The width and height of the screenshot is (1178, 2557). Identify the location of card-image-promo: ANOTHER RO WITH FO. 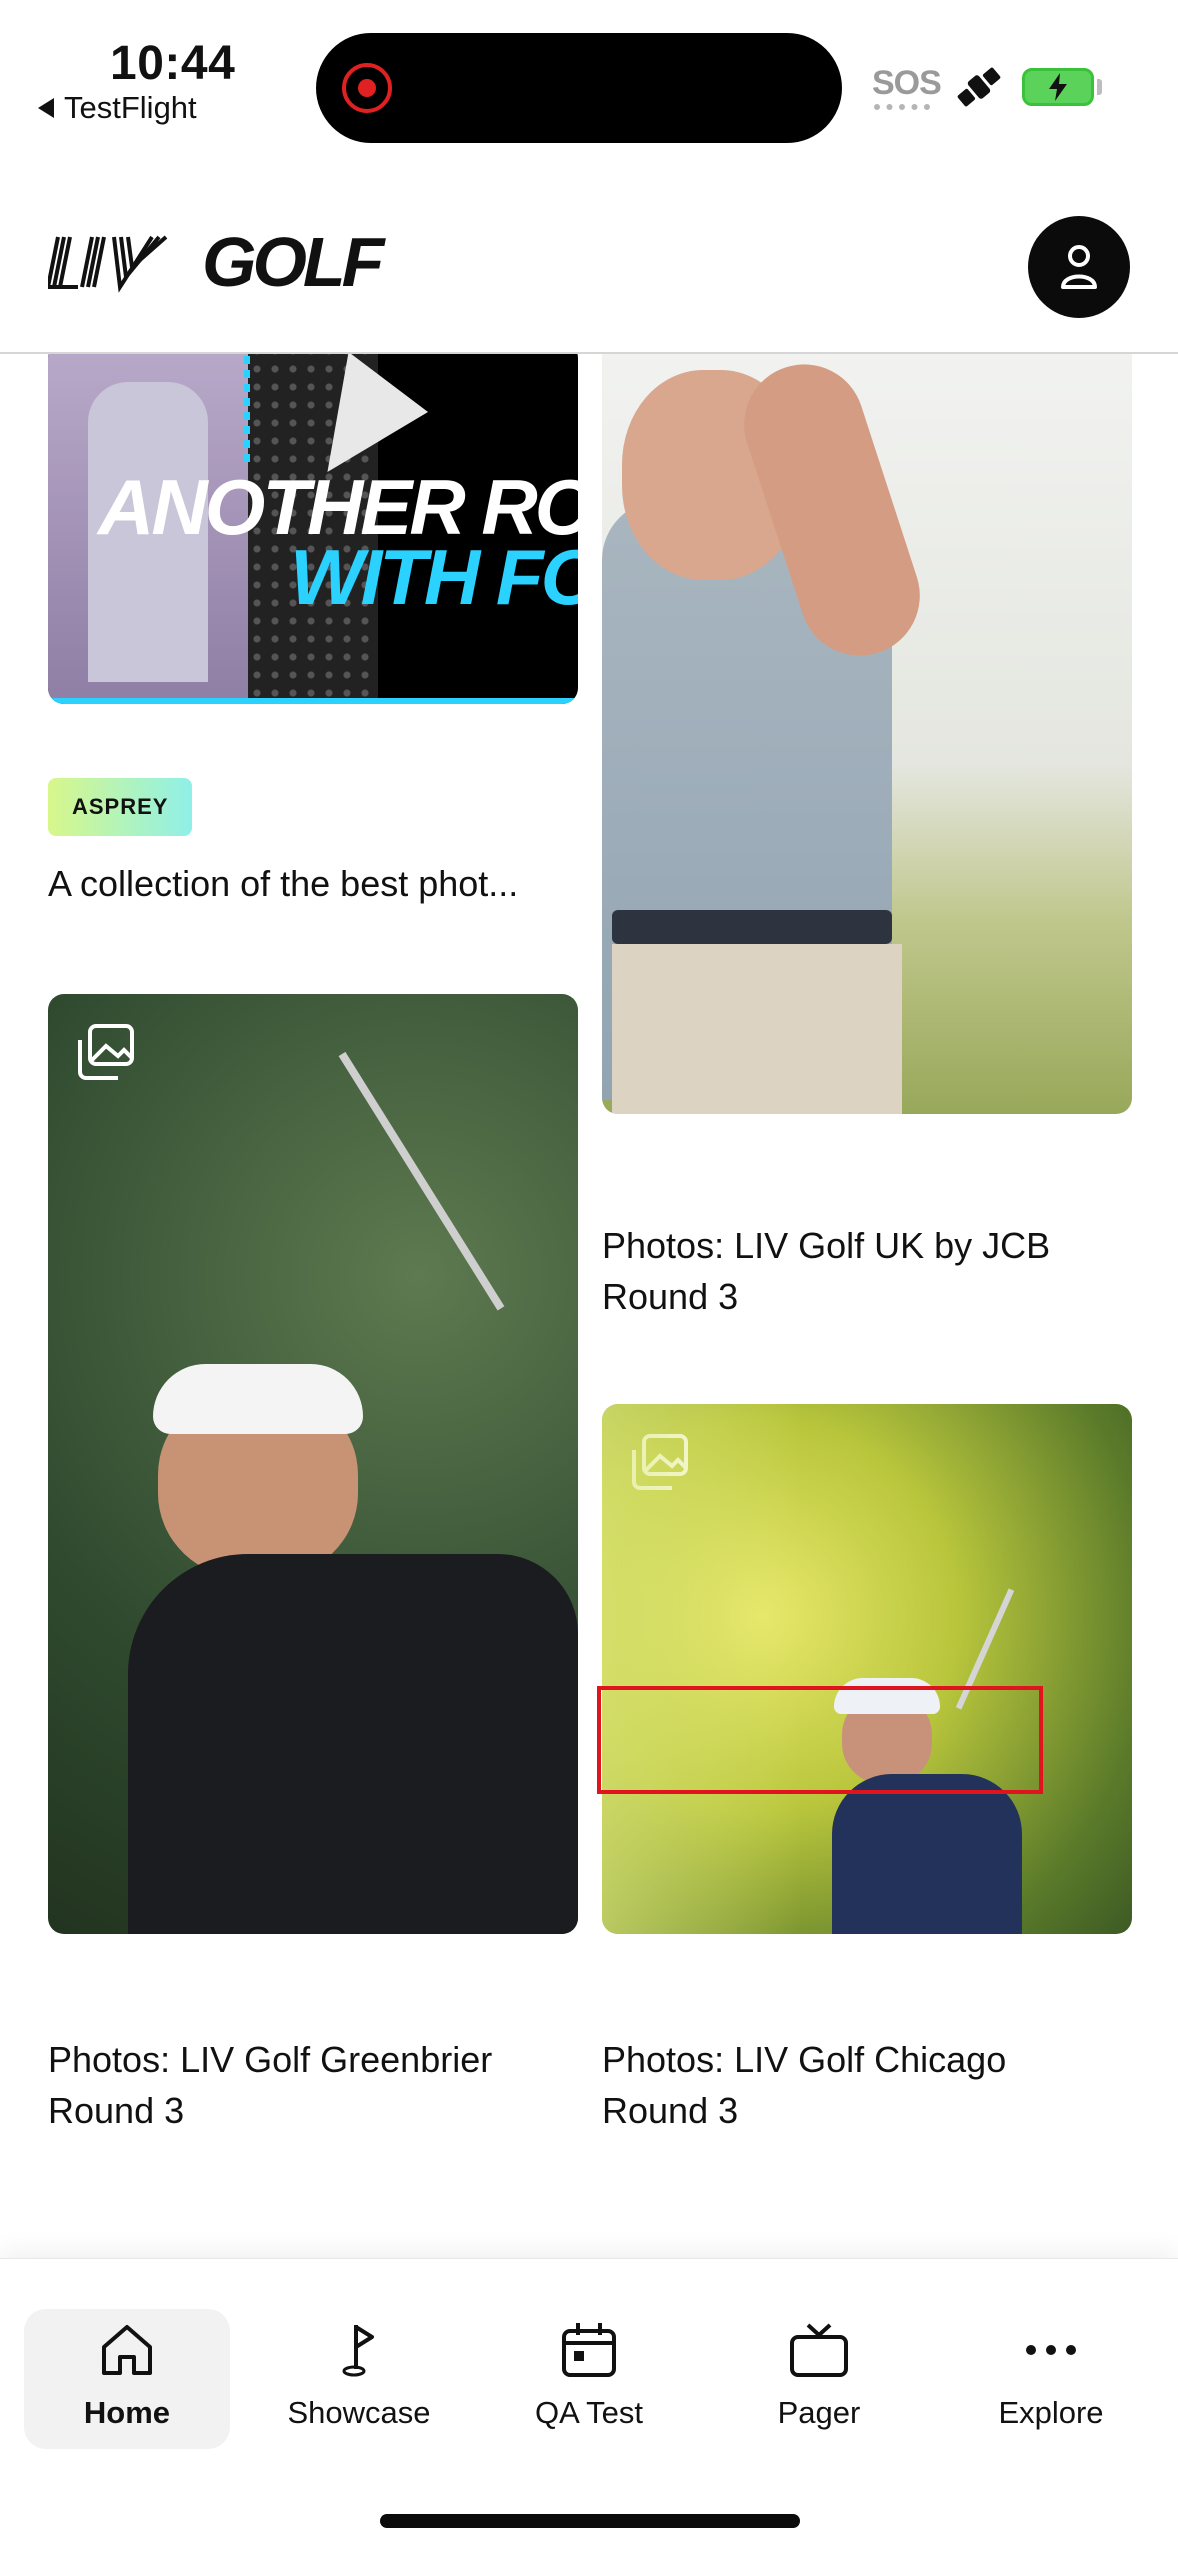
(313, 528).